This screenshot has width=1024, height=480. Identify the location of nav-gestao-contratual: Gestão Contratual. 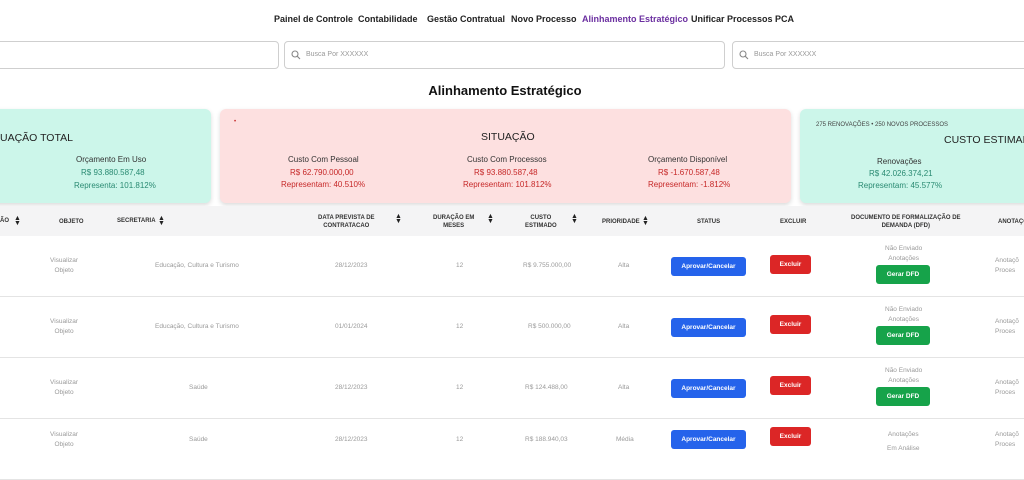
(466, 19).